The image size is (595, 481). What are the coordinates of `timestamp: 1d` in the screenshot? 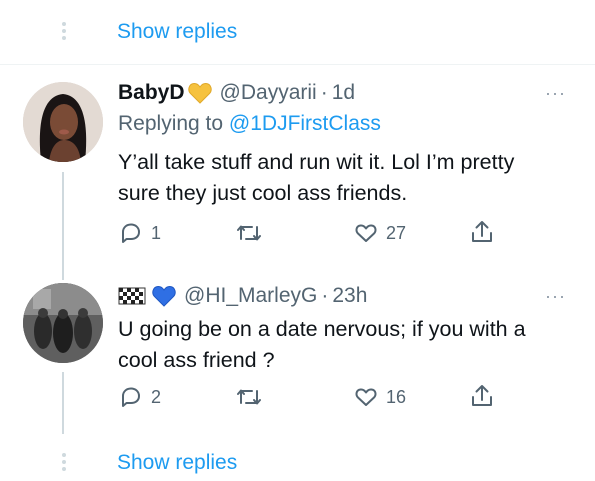 It's located at (343, 93).